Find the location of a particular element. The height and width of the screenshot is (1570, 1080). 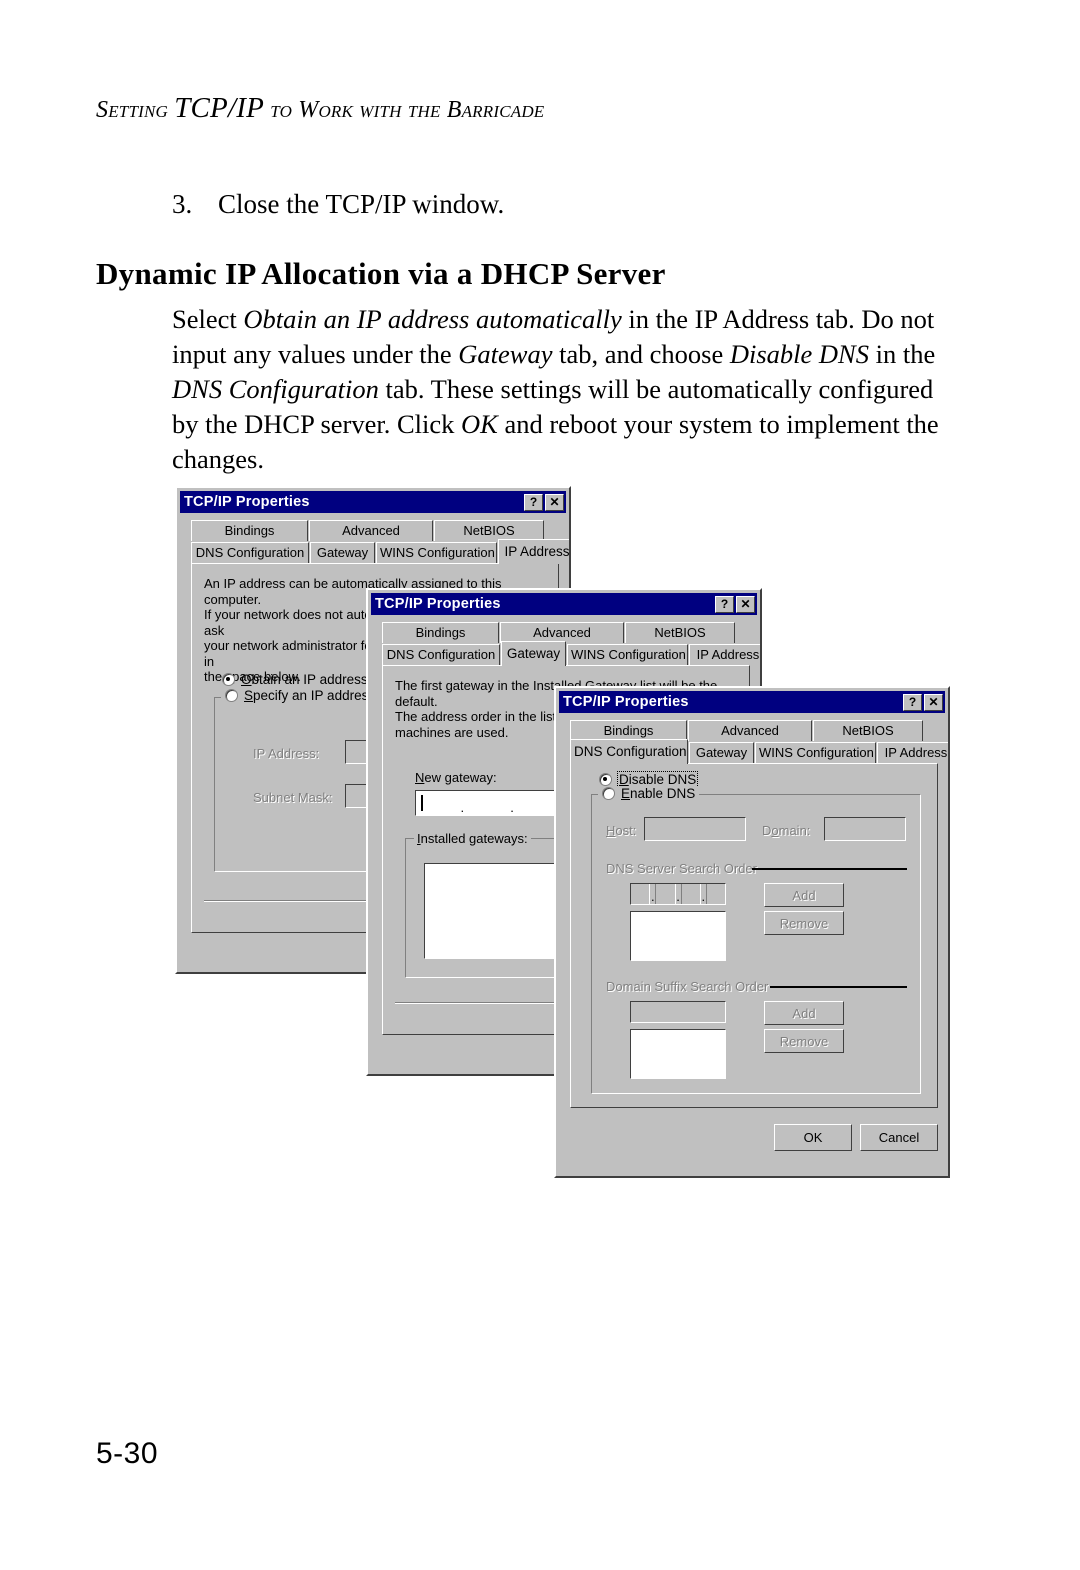

radio-disable-dns-text: isable DNS is located at coordinates (662, 779).